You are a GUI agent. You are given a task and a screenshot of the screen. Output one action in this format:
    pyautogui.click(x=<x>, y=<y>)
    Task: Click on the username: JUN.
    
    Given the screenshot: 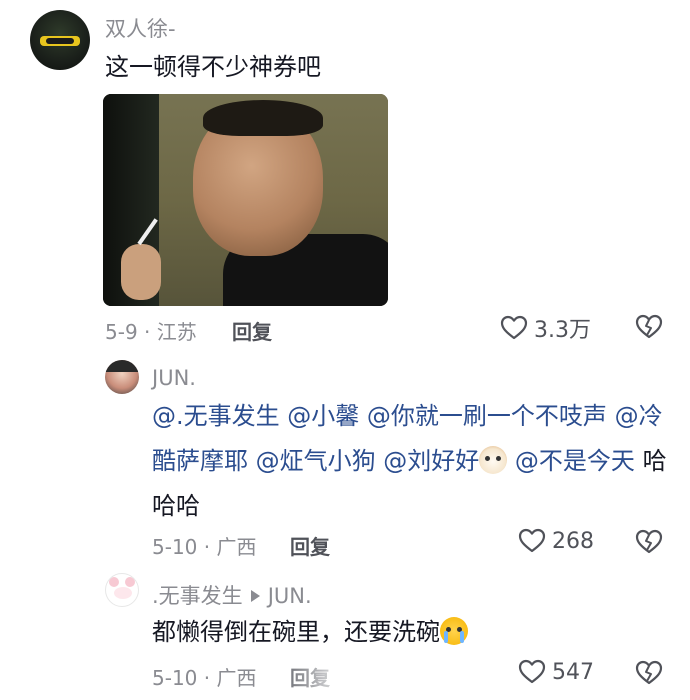 What is the action you would take?
    pyautogui.click(x=174, y=378)
    